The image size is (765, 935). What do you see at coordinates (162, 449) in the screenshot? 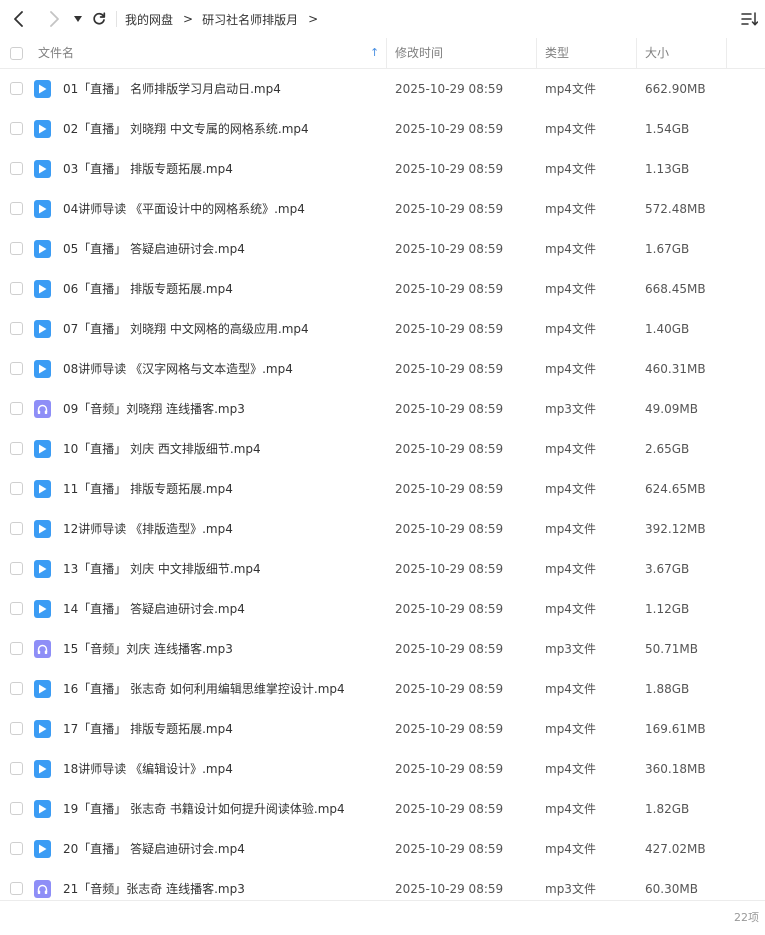
I see `file-name: 10「直播」 刘庆 西文排版细节.mp4` at bounding box center [162, 449].